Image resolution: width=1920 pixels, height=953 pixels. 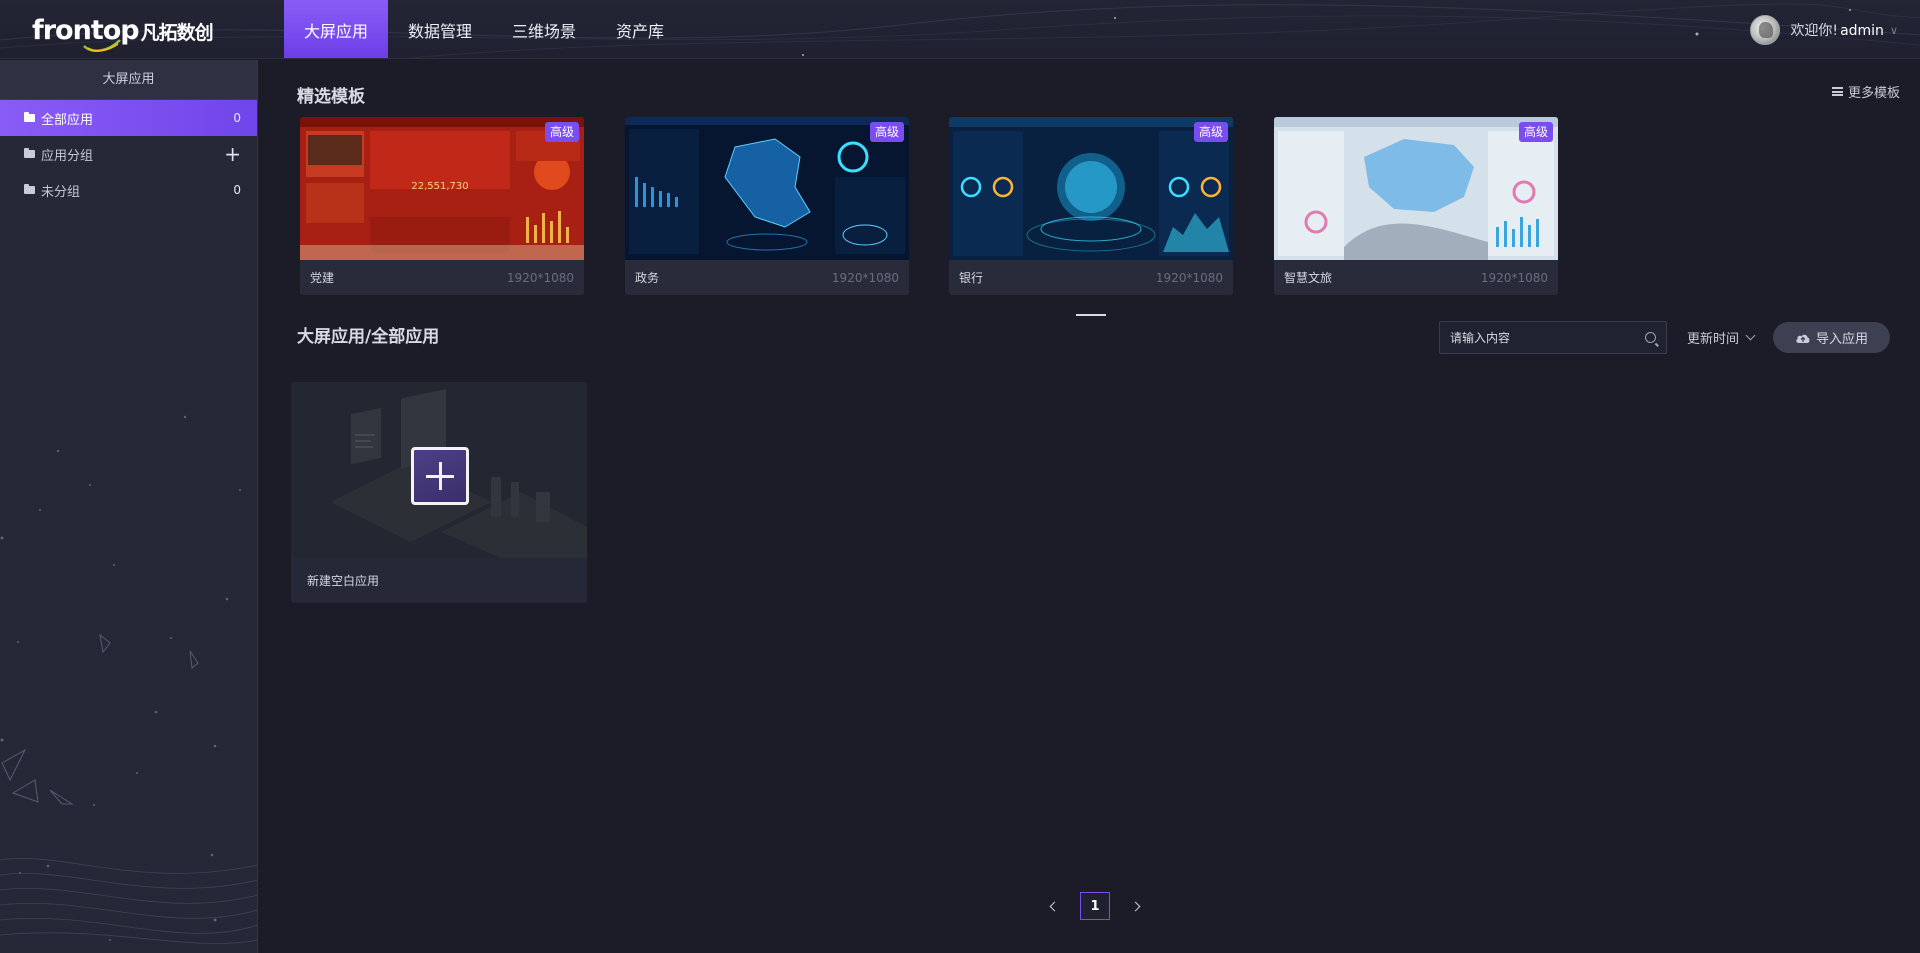 I want to click on nav-tab-data-management: 数据管理, so click(x=440, y=29).